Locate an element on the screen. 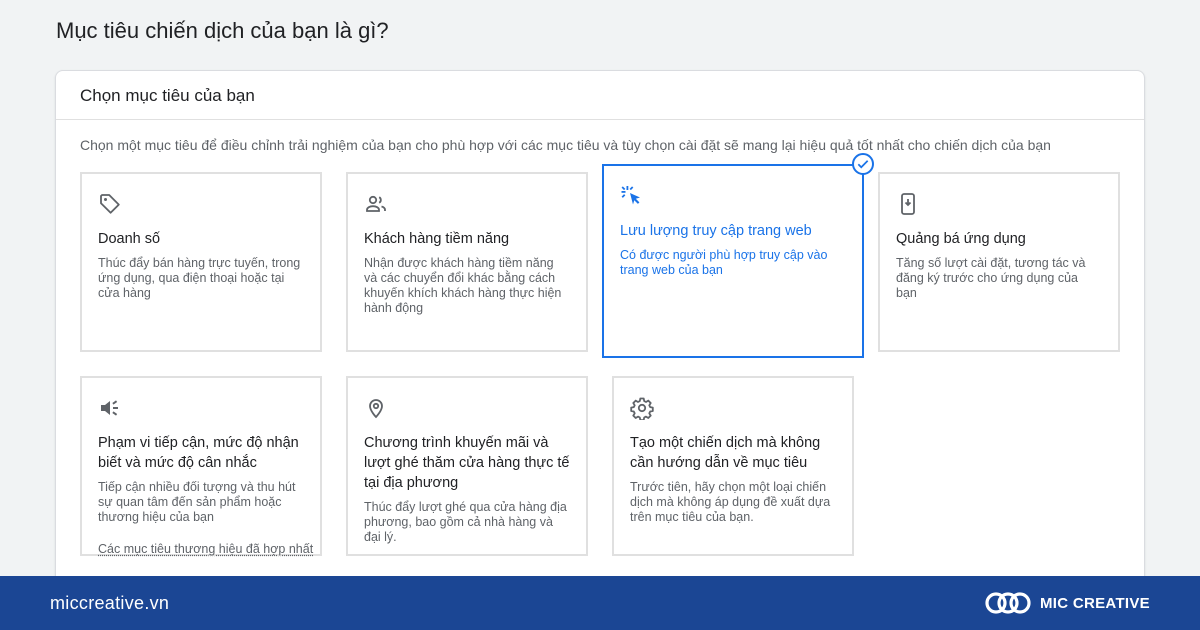  smartphone-icon is located at coordinates (908, 204).